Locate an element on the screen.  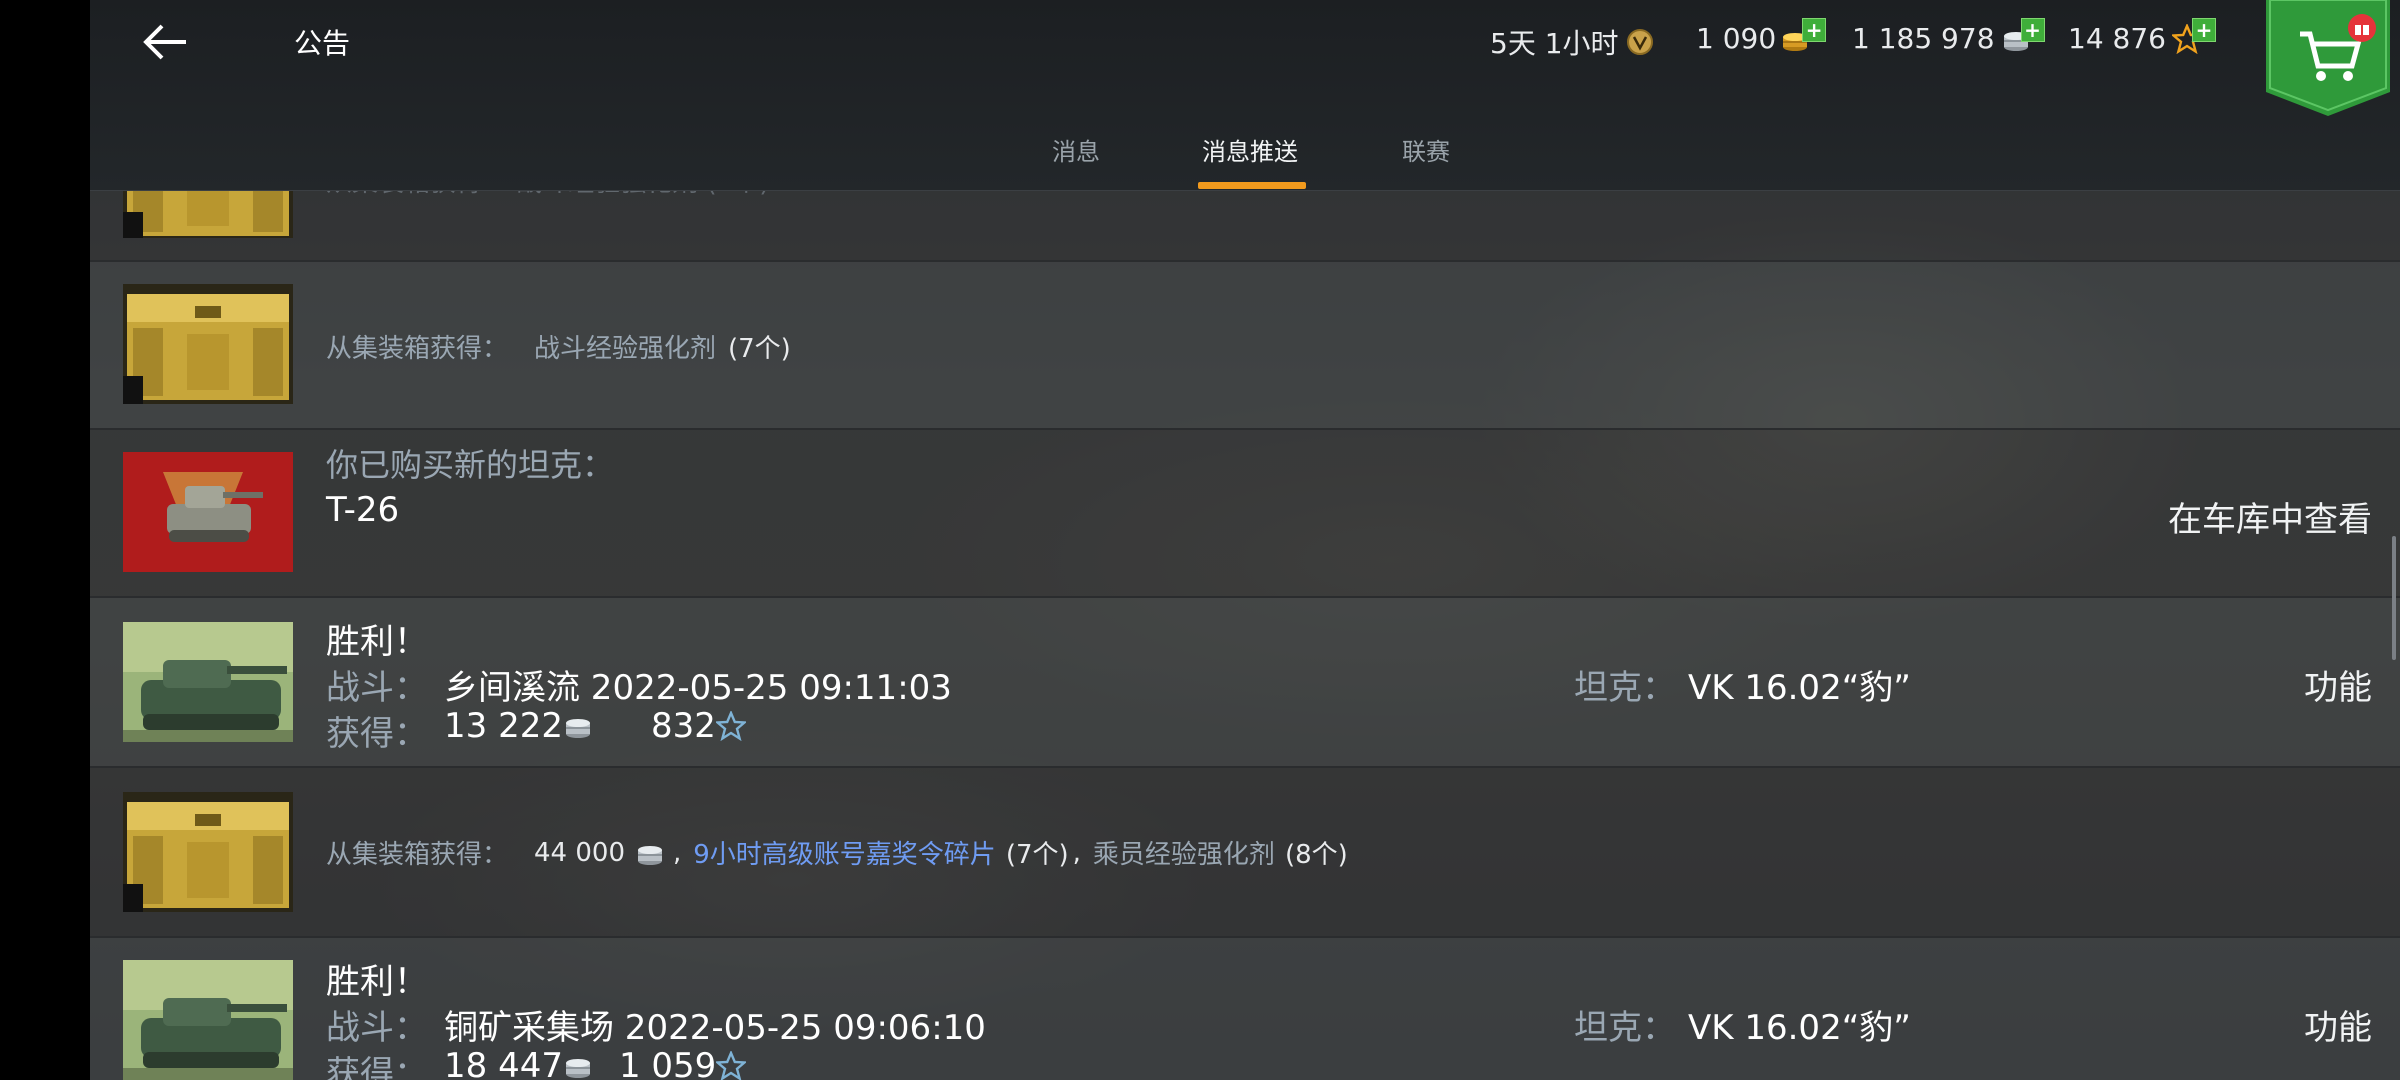
gold-value: 1 090 is located at coordinates (1736, 38).